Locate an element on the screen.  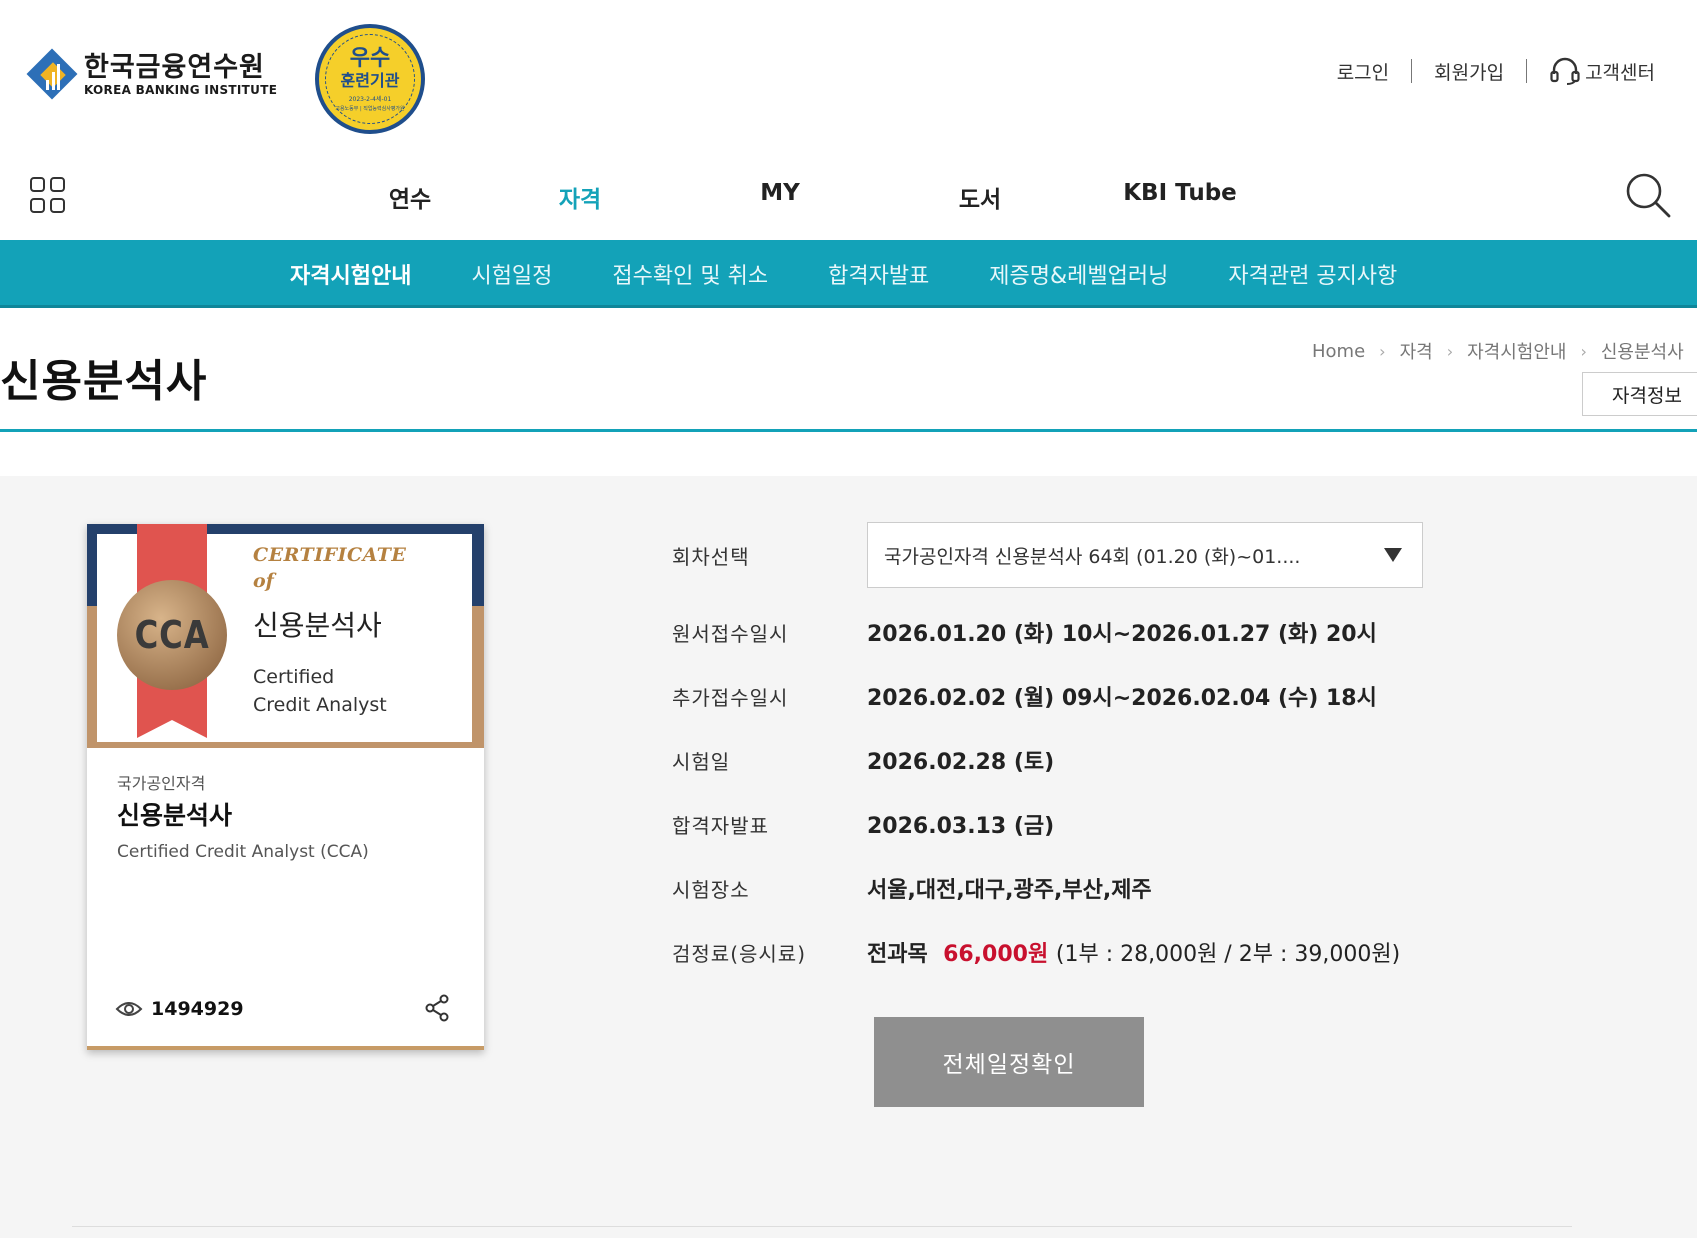
breadcrumb-item: 자격 is located at coordinates (1416, 351).